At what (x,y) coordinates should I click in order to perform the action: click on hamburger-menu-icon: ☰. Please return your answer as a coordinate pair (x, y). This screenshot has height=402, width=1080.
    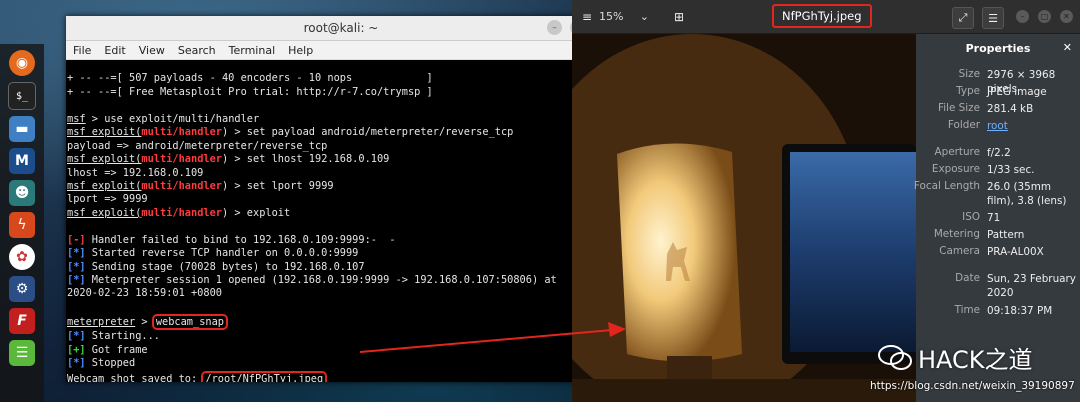
    Looking at the image, I should click on (993, 18).